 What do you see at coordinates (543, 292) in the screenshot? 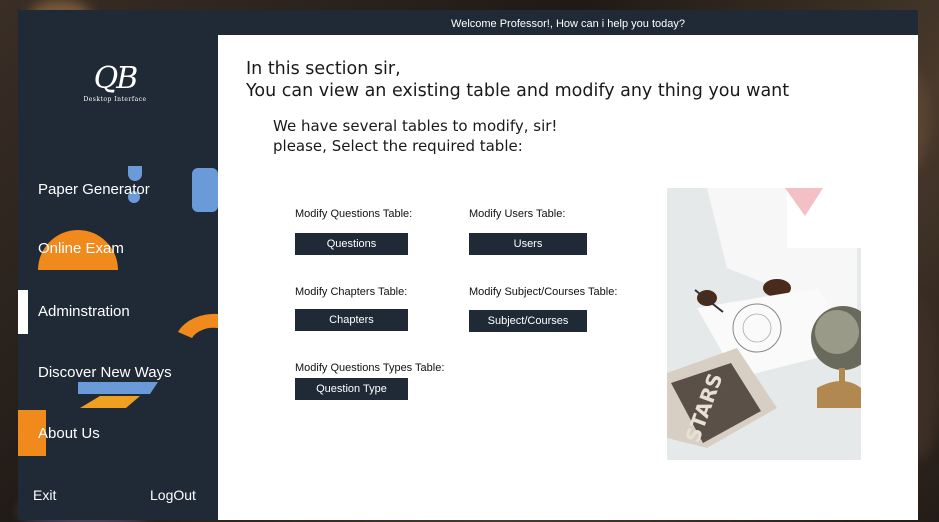
I see `subjects-table-label: Modify Subject/Courses Table:` at bounding box center [543, 292].